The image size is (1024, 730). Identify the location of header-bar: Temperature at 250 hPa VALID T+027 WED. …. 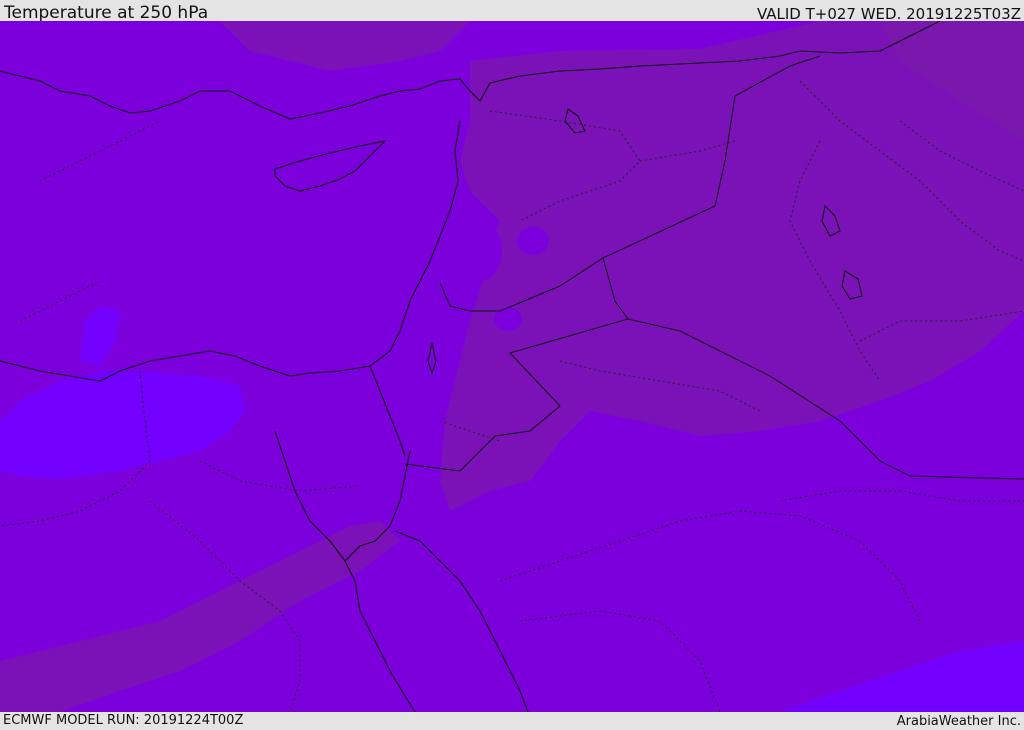
(512, 11).